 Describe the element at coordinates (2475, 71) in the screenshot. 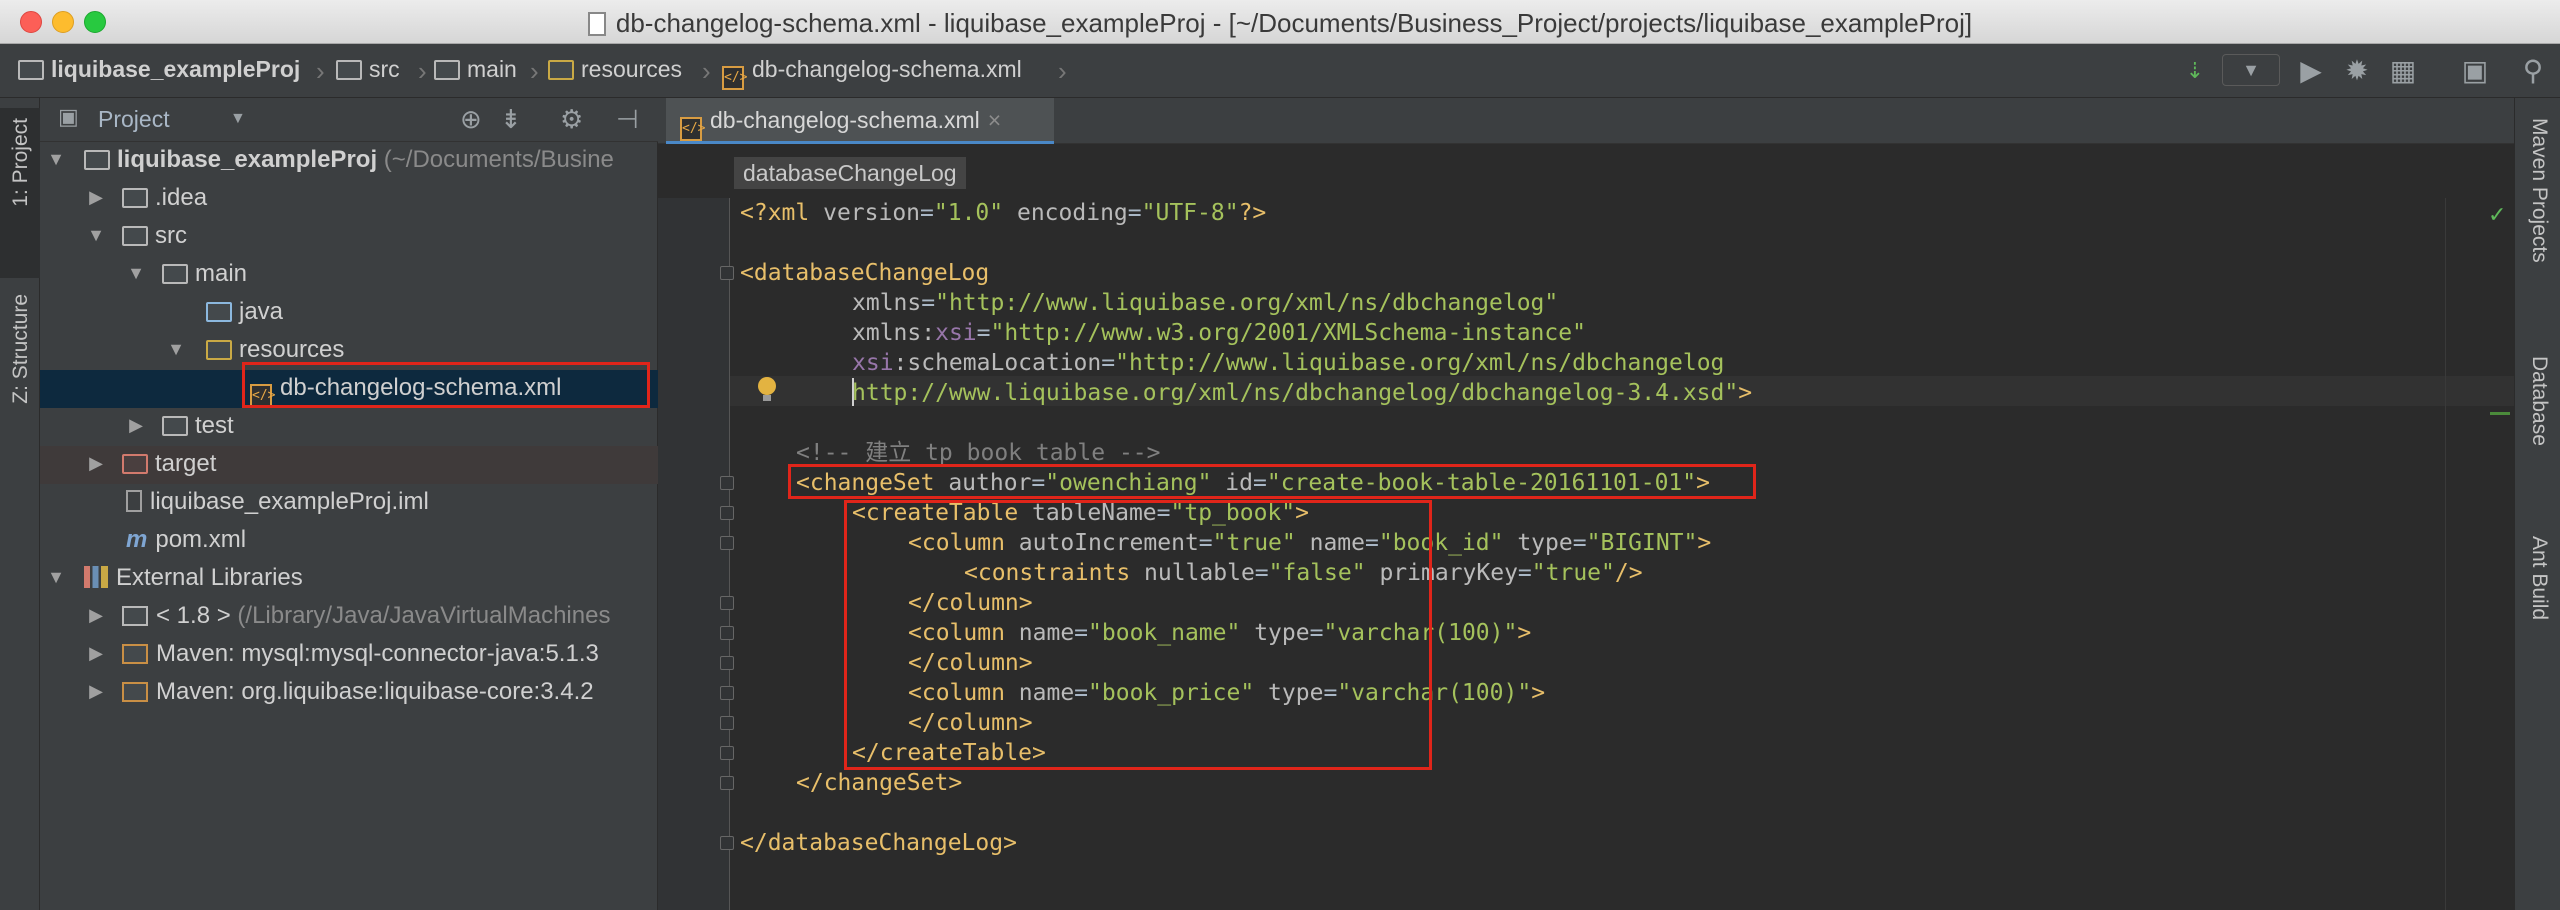

I see `project-structure-icon: ▣` at that location.